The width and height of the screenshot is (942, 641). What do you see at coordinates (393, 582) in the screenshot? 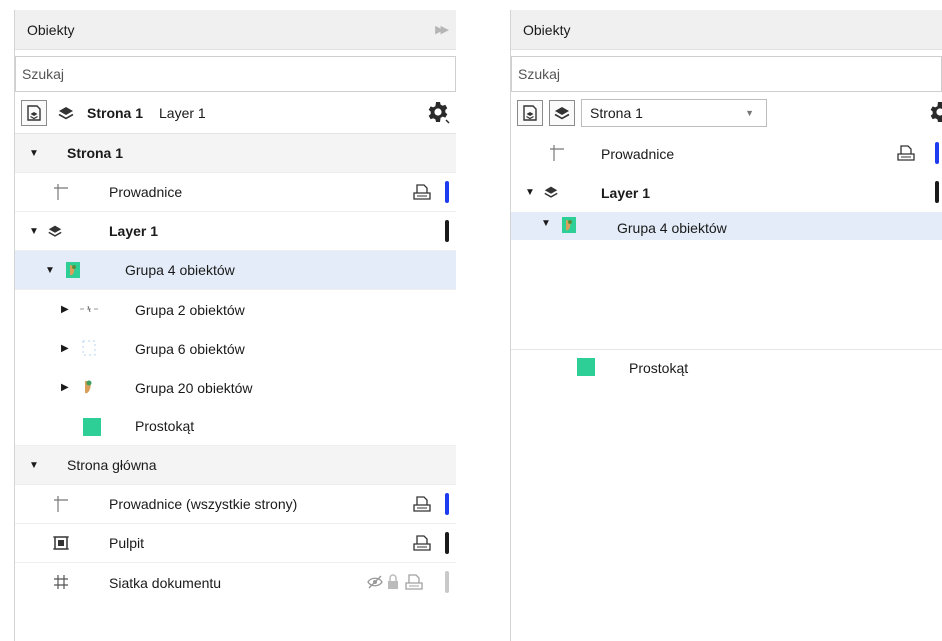
I see `lock-icon` at bounding box center [393, 582].